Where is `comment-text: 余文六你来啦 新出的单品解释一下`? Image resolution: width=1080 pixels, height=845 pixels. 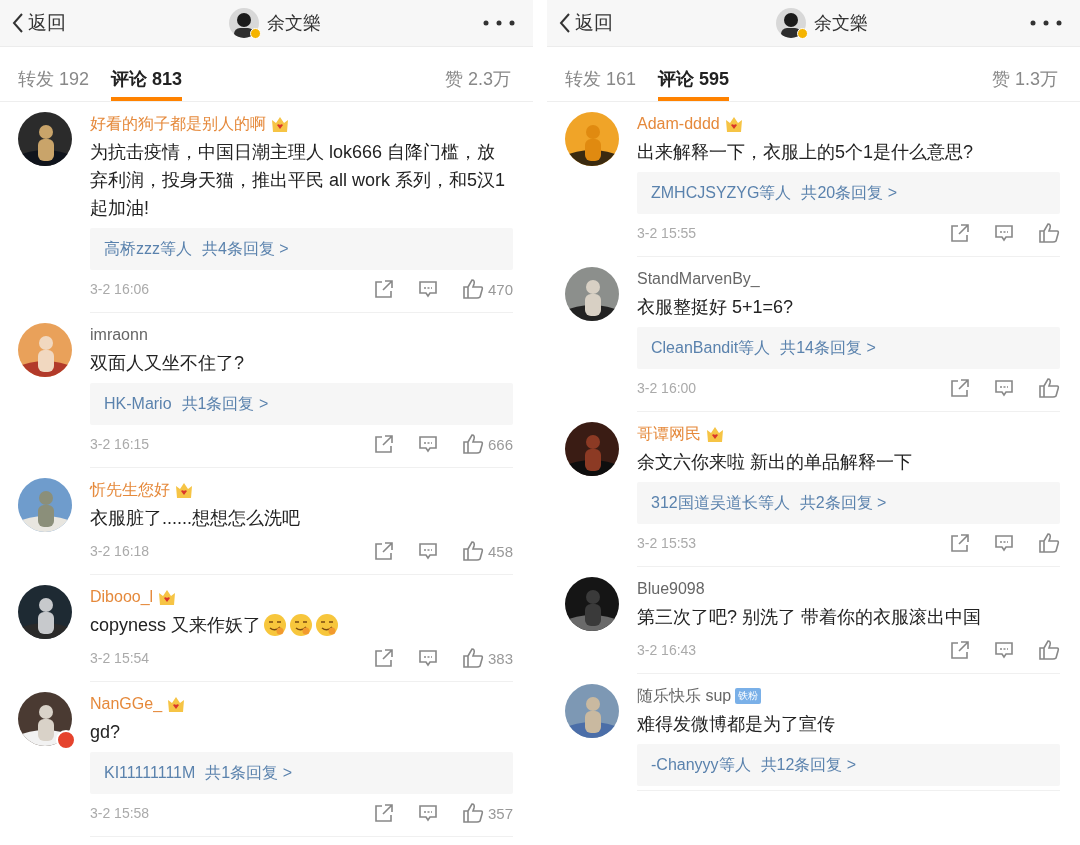 comment-text: 余文六你来啦 新出的单品解释一下 is located at coordinates (774, 462).